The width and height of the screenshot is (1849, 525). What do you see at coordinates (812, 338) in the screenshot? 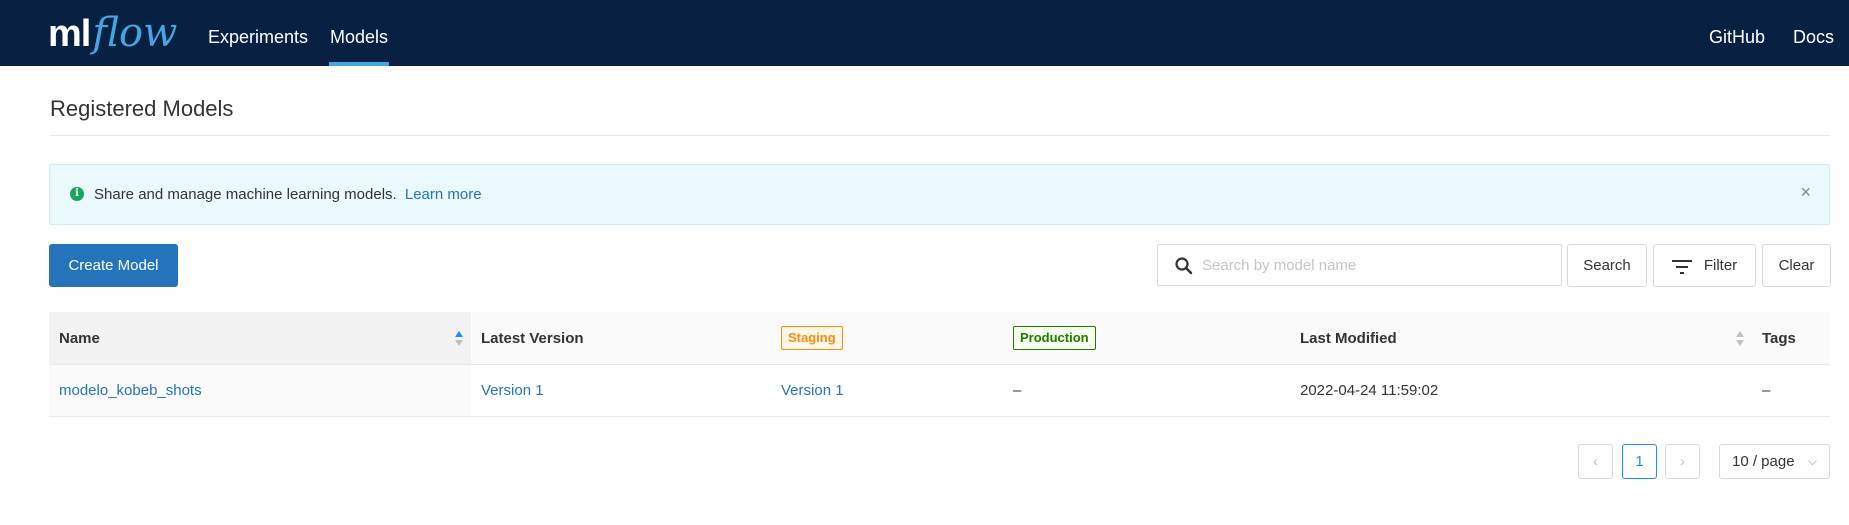
I see `staging-tag: Staging` at bounding box center [812, 338].